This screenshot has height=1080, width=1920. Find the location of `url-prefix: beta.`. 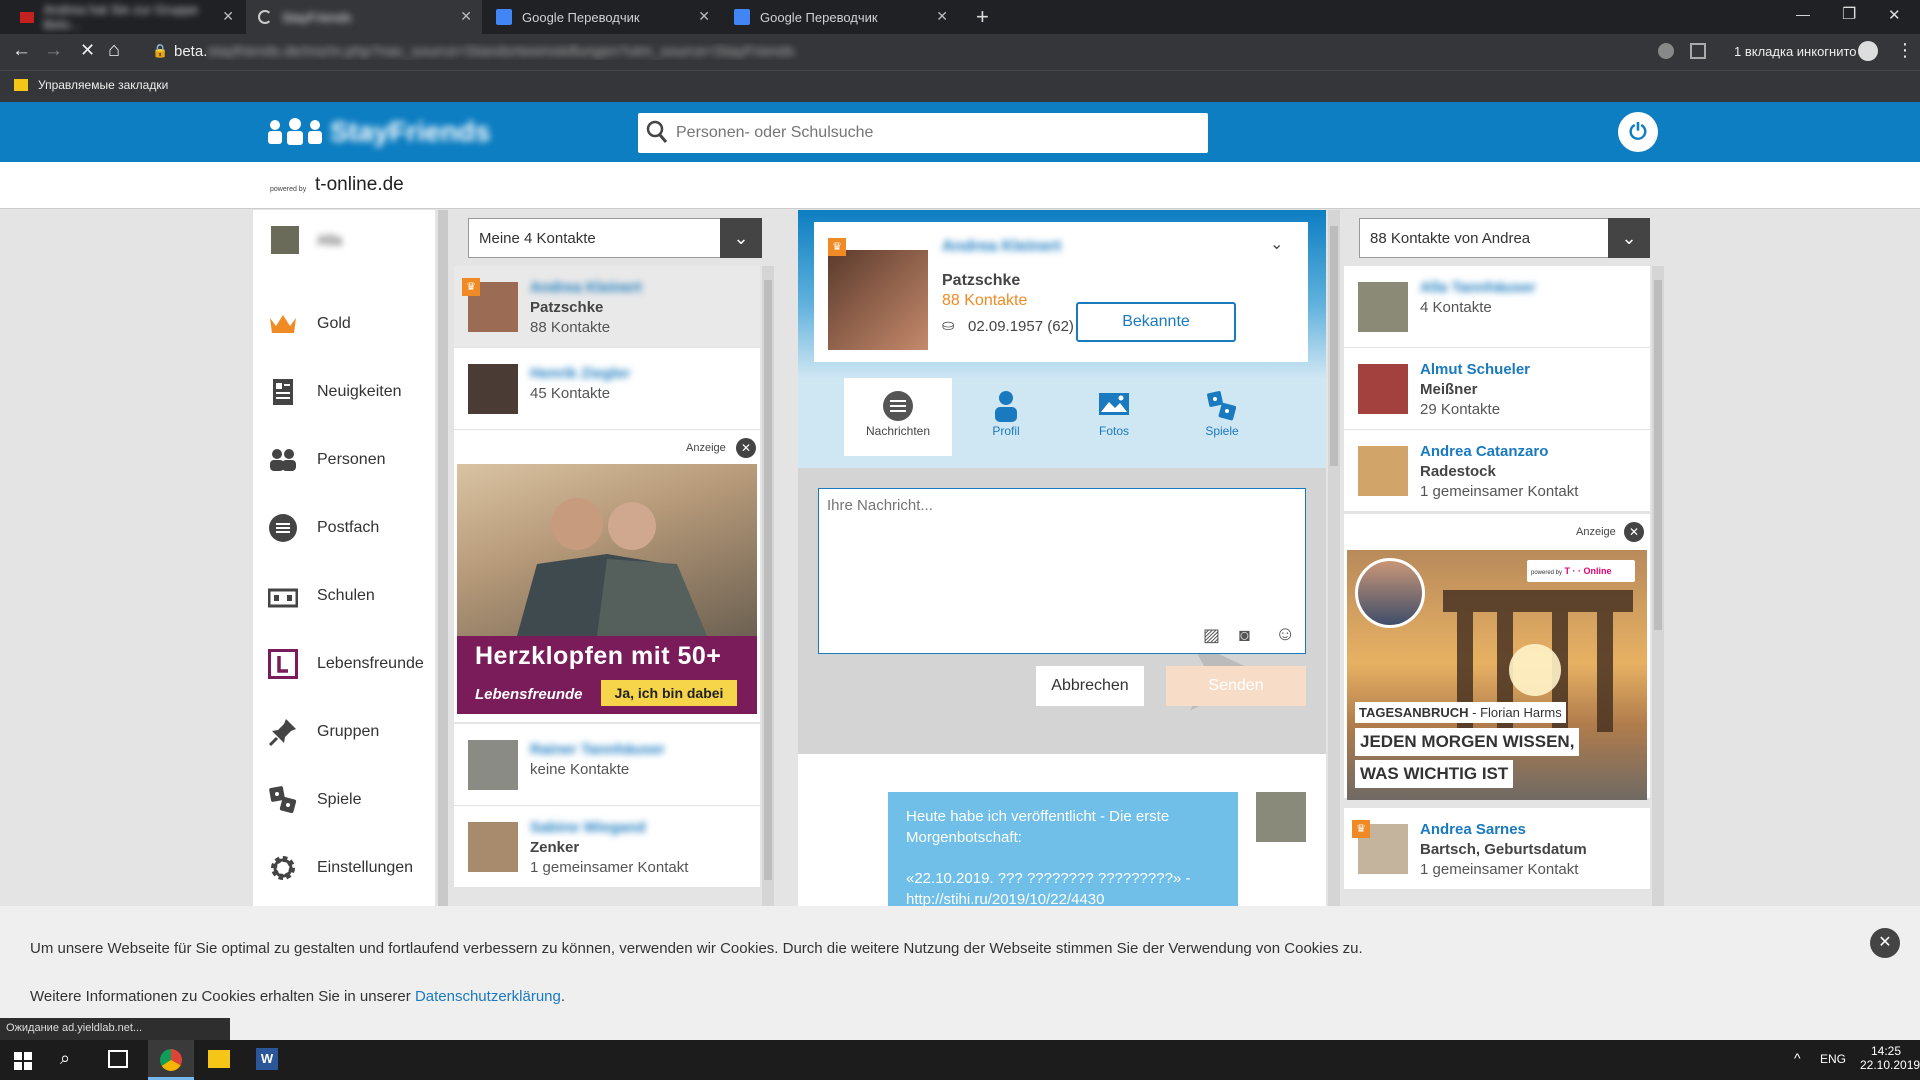

url-prefix: beta. is located at coordinates (191, 51).